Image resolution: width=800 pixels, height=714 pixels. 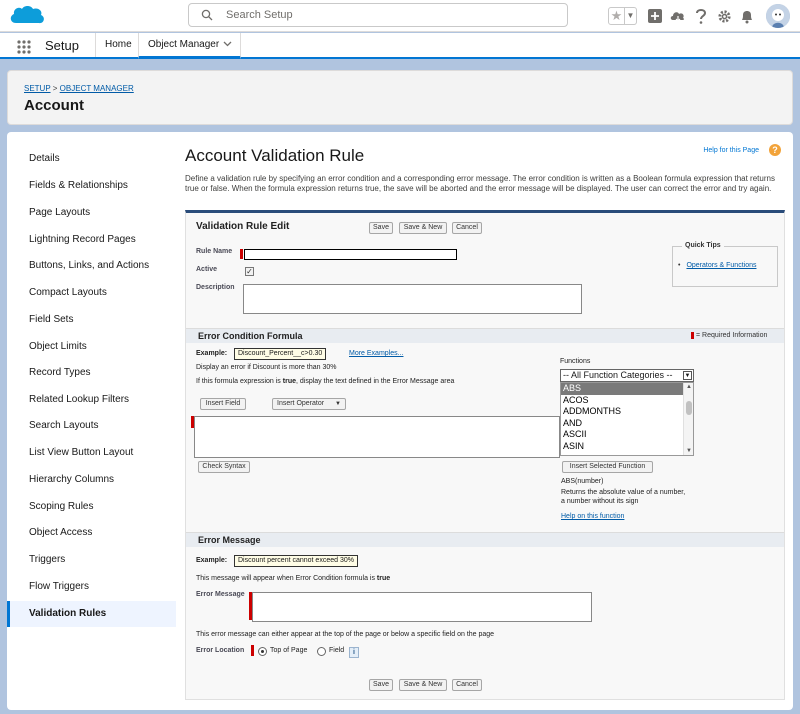 I want to click on chevron-down-icon: ▼, so click(x=630, y=16).